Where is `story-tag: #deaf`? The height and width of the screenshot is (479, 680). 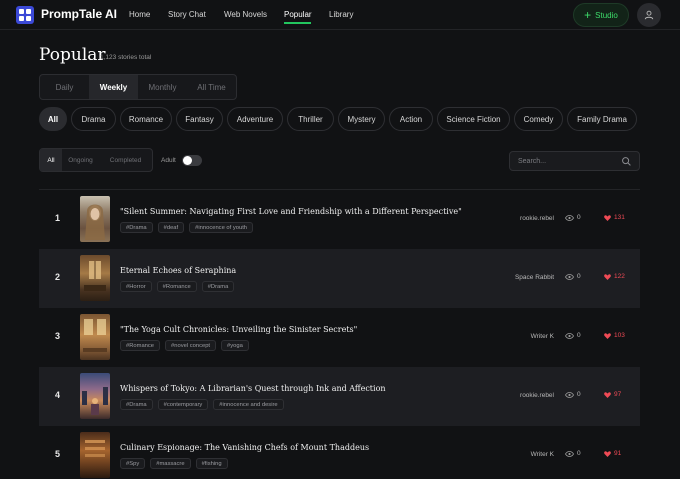 story-tag: #deaf is located at coordinates (171, 227).